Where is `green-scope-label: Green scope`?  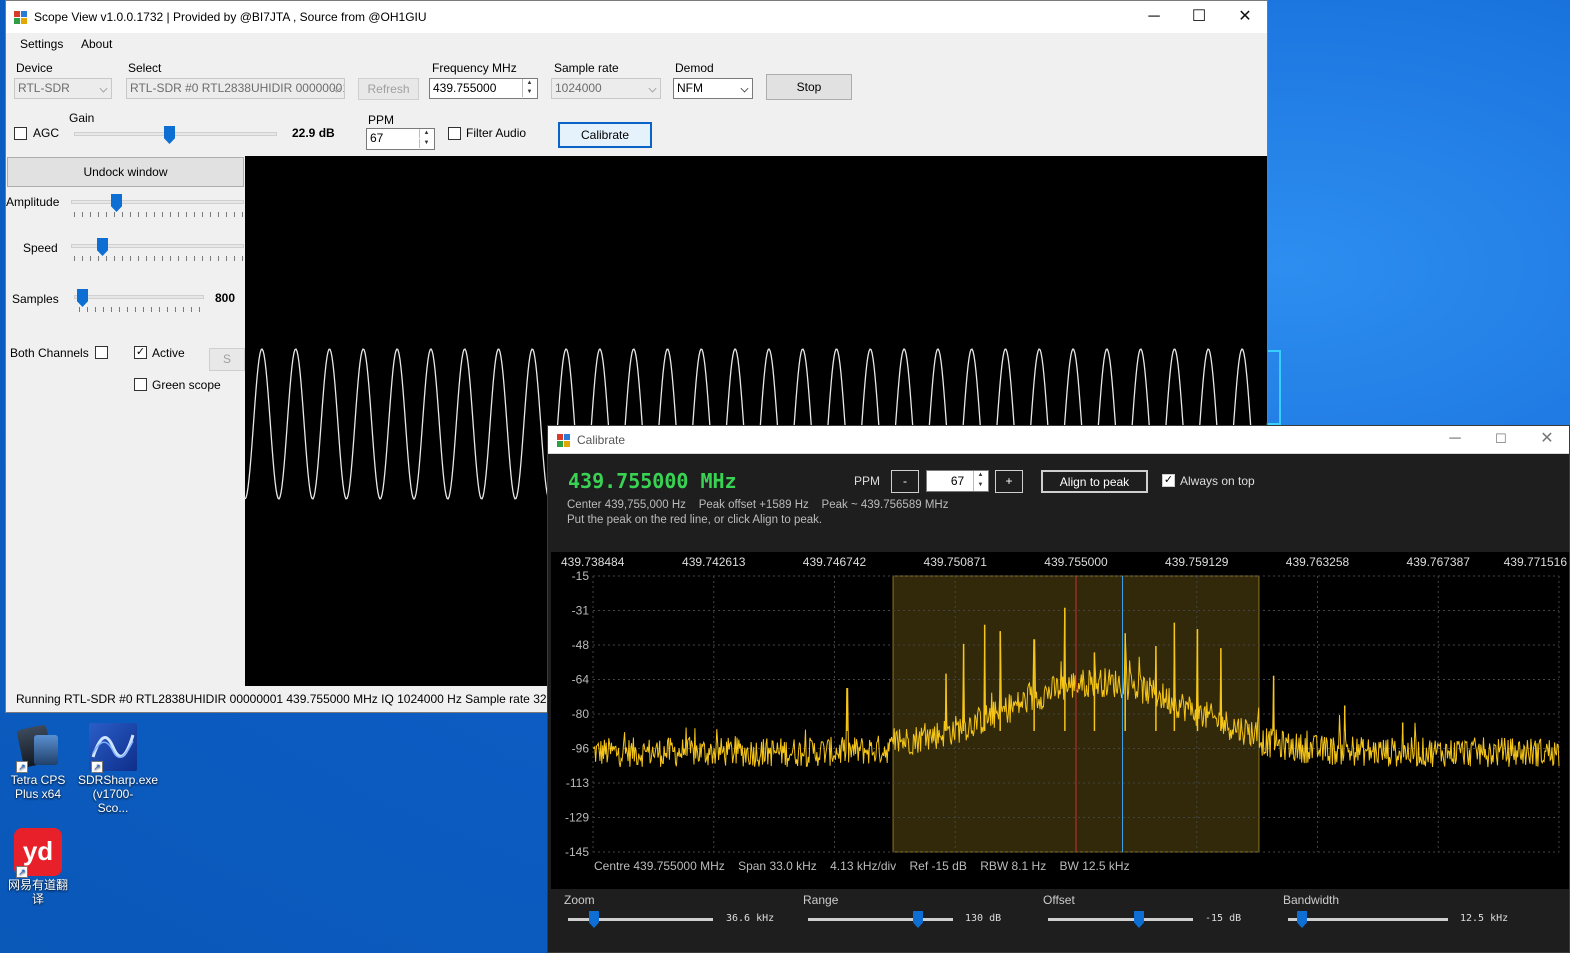 green-scope-label: Green scope is located at coordinates (186, 385).